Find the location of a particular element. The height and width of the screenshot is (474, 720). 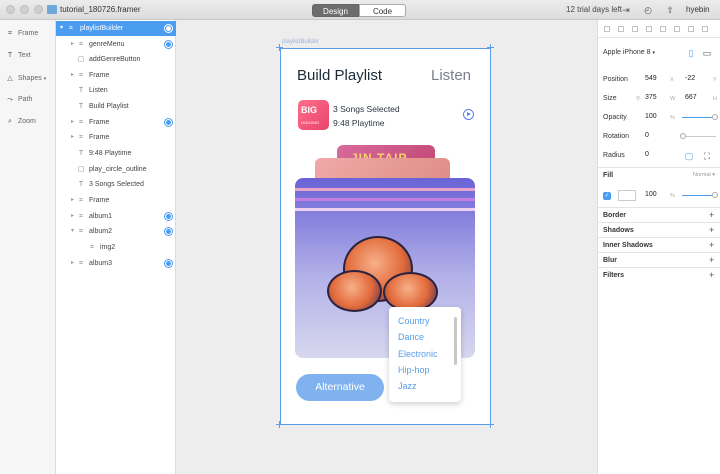

layer-row: ▸ ⌗ genreMenu is located at coordinates (116, 44).